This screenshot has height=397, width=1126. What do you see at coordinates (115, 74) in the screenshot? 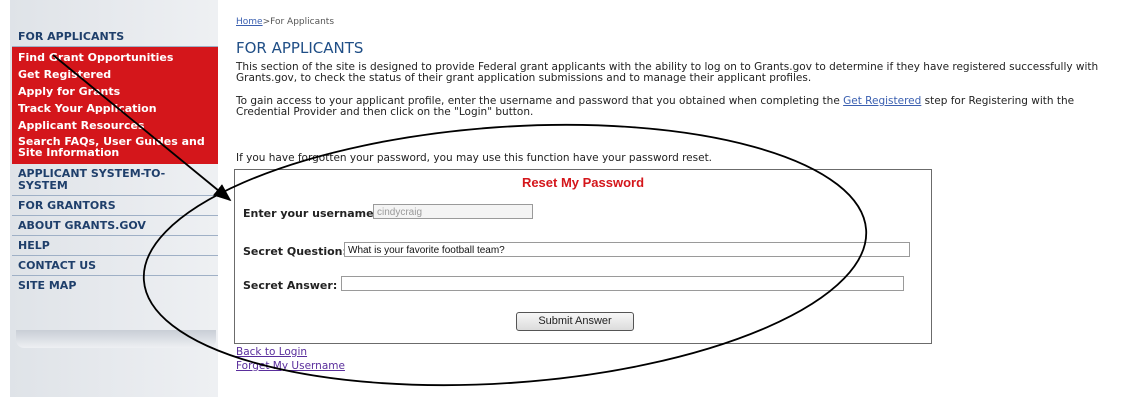
I see `sidebar-item-get-registered: Get Registered` at bounding box center [115, 74].